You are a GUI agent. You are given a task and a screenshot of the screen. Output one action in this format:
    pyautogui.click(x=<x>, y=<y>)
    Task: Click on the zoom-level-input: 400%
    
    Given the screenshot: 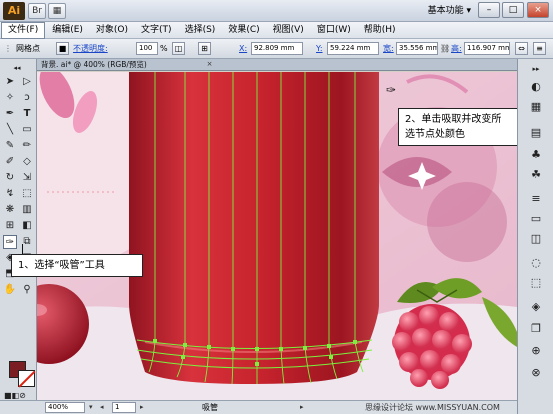 What is the action you would take?
    pyautogui.click(x=65, y=407)
    